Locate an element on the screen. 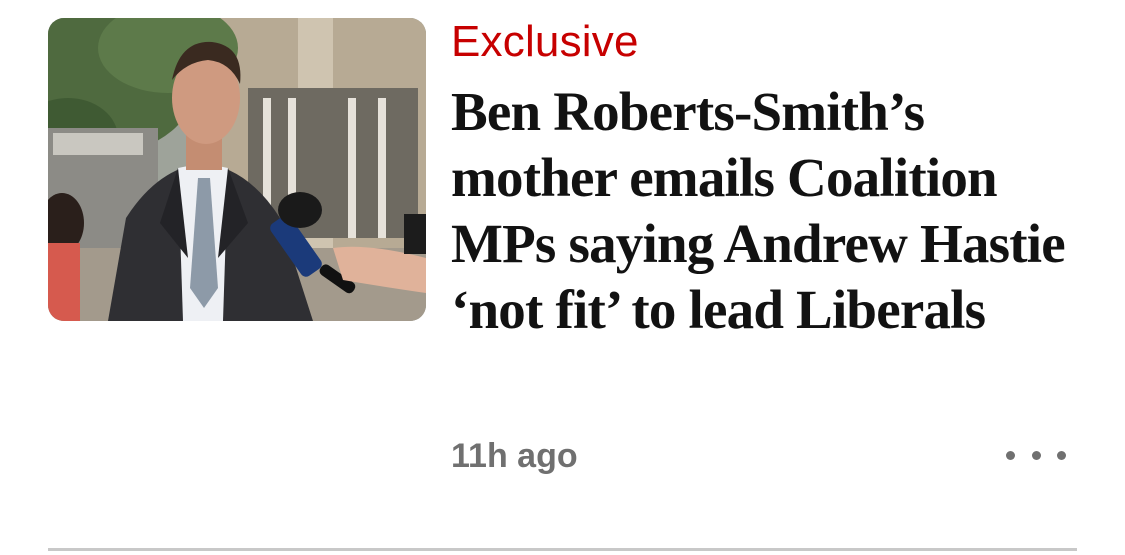 This screenshot has width=1125, height=555. article-timestamp: 11h ago is located at coordinates (514, 456).